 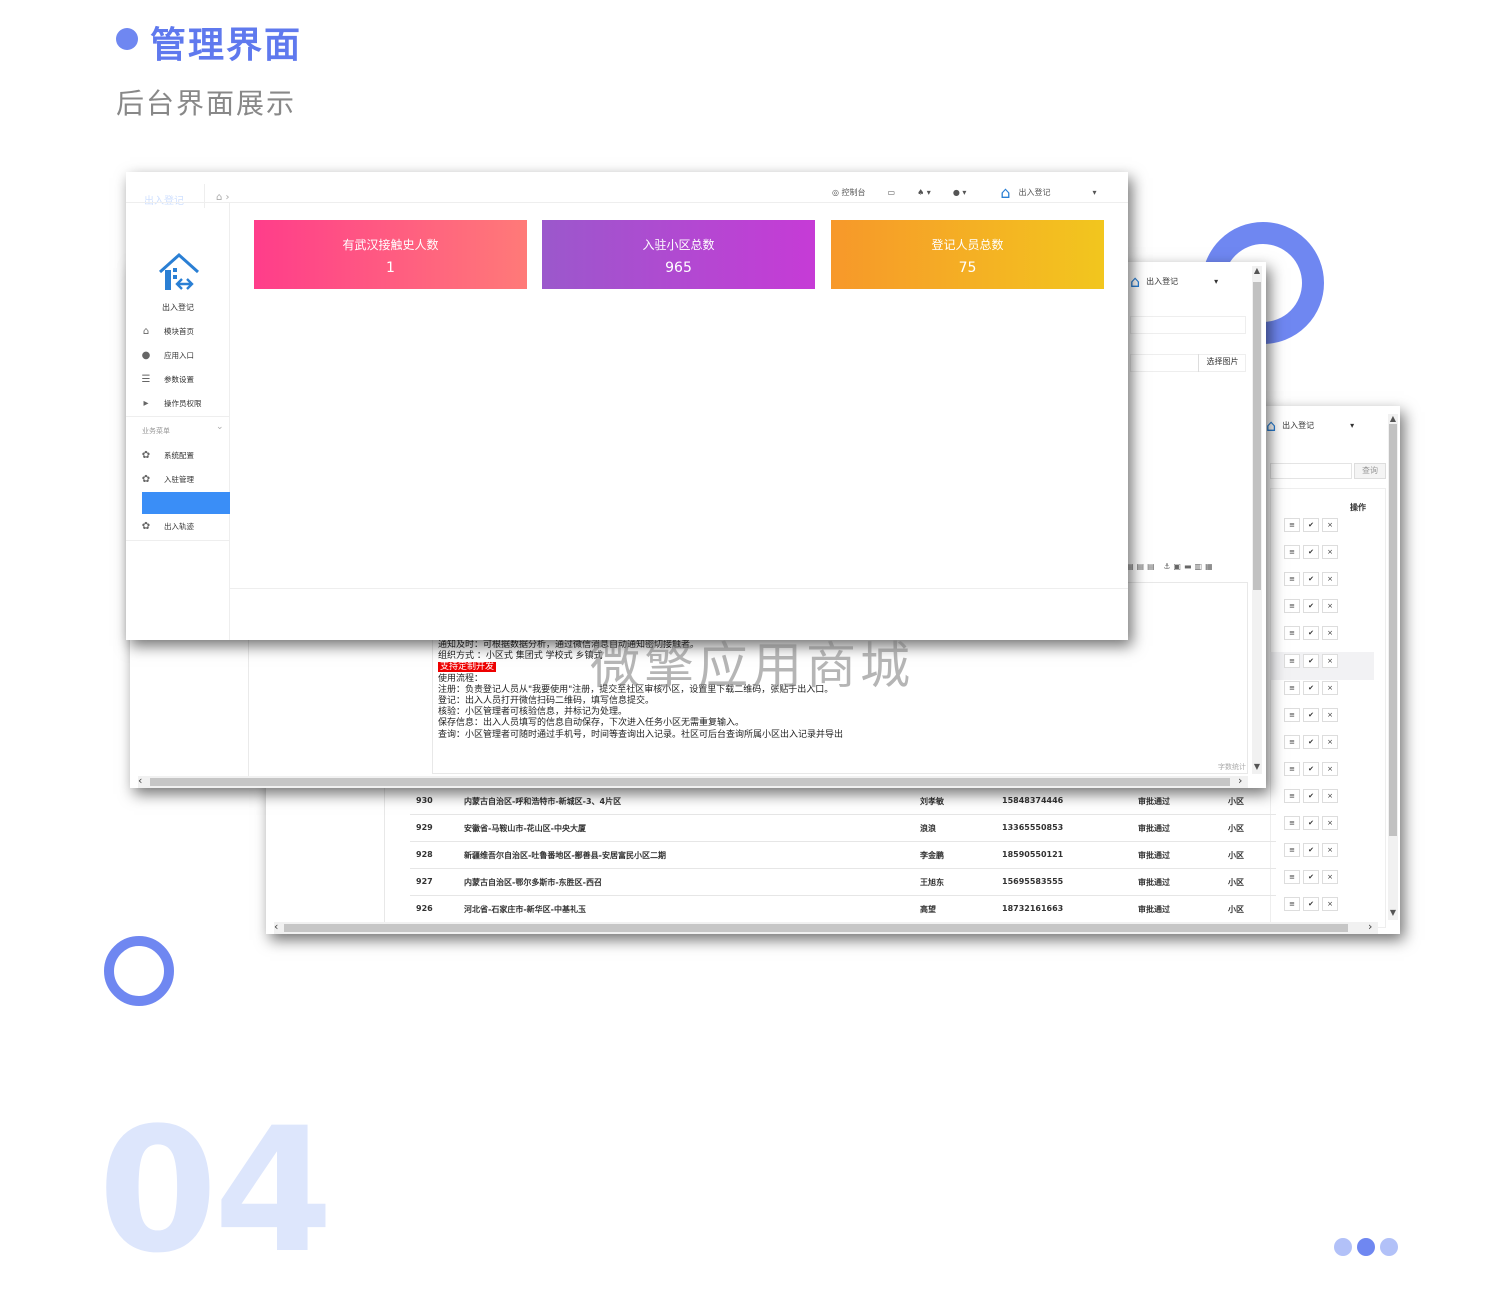 What do you see at coordinates (932, 882) in the screenshot?
I see `table-cell-name: 王旭东` at bounding box center [932, 882].